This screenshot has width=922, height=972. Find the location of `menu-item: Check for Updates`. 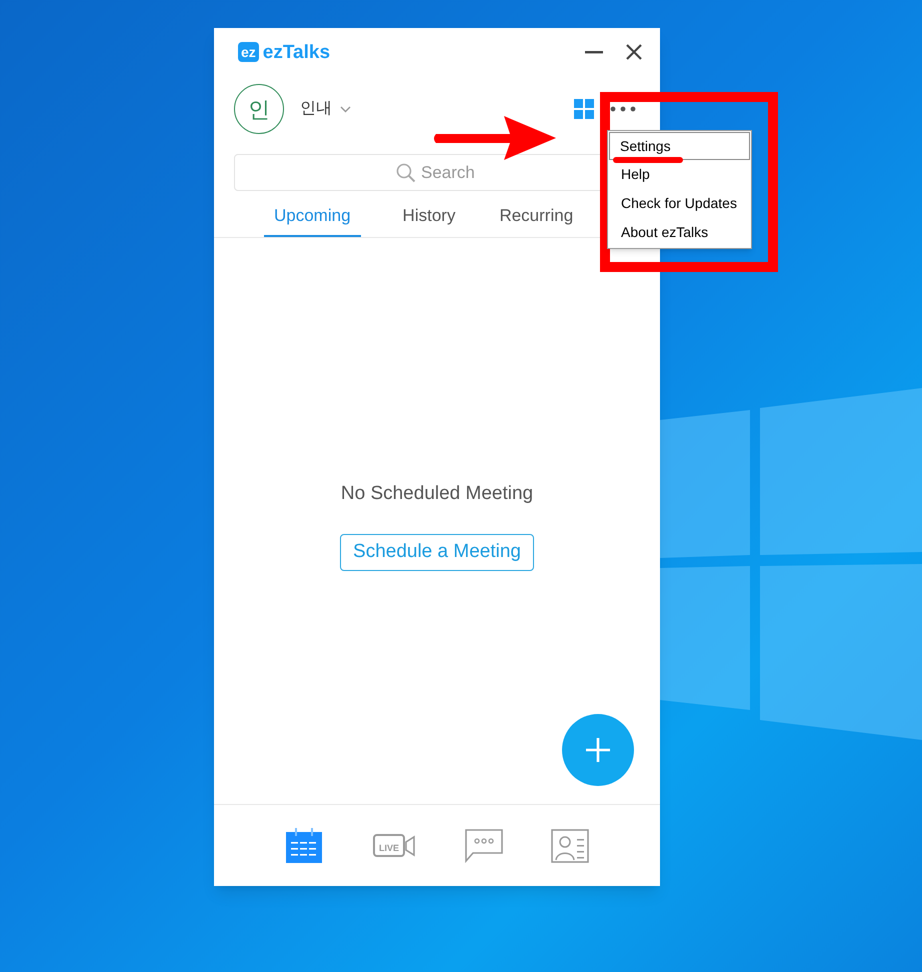

menu-item: Check for Updates is located at coordinates (679, 203).